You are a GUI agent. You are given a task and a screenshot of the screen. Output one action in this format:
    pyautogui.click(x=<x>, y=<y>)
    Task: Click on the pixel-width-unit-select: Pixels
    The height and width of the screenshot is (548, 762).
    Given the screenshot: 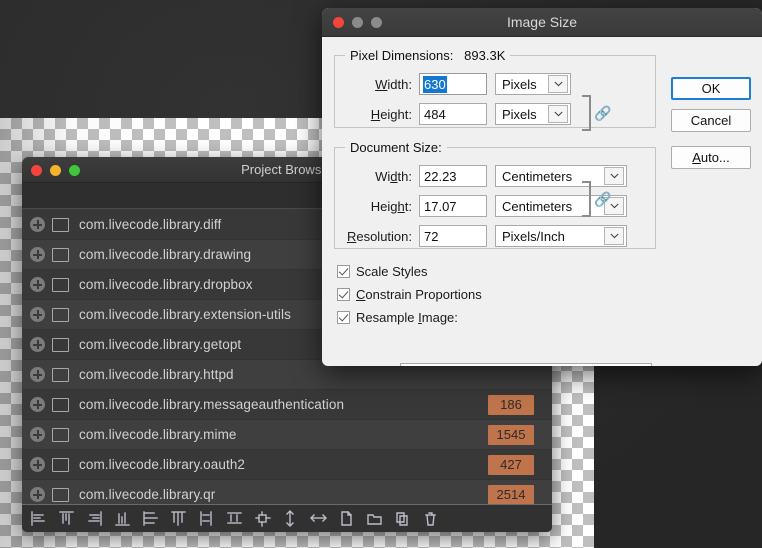 What is the action you would take?
    pyautogui.click(x=533, y=84)
    